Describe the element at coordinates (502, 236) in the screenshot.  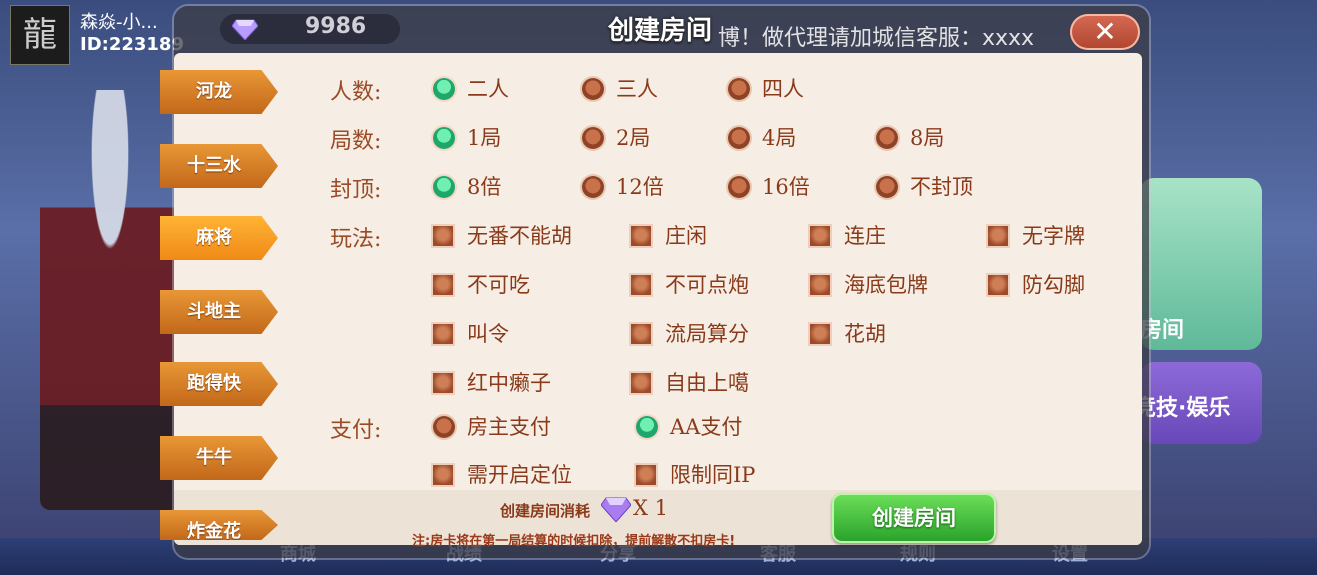
I see `rule-checkbox: 无番不能胡` at that location.